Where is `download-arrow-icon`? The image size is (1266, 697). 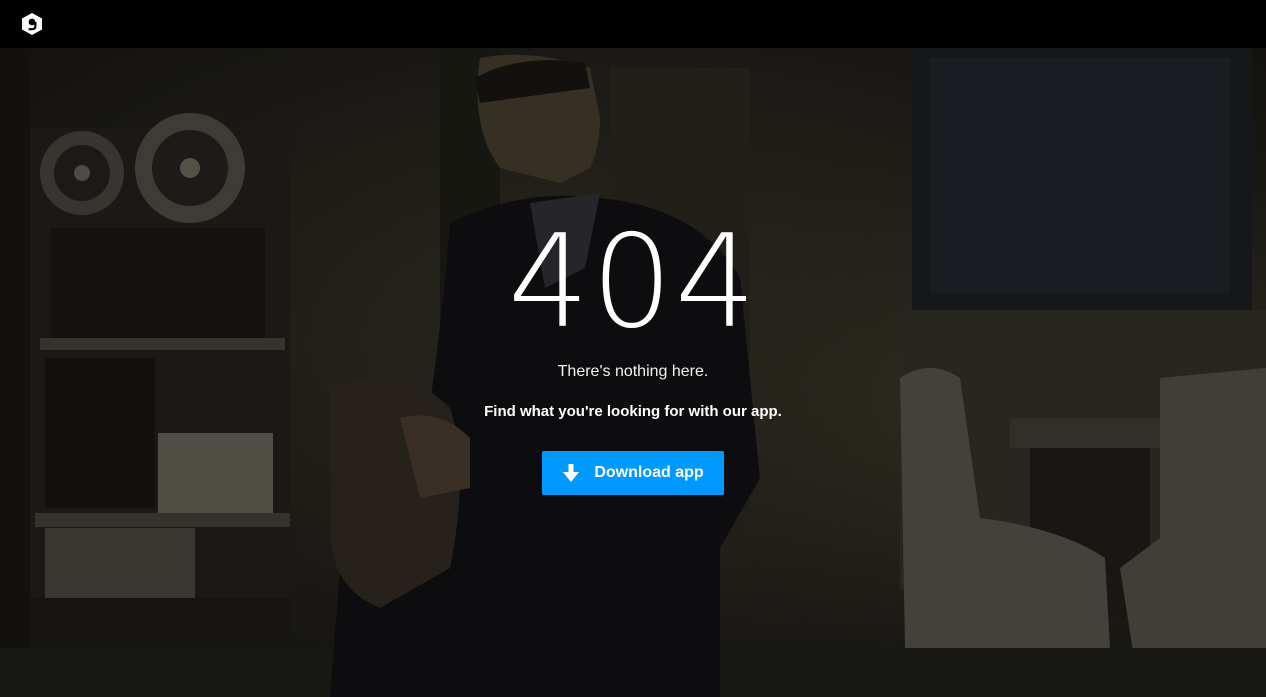
download-arrow-icon is located at coordinates (571, 473).